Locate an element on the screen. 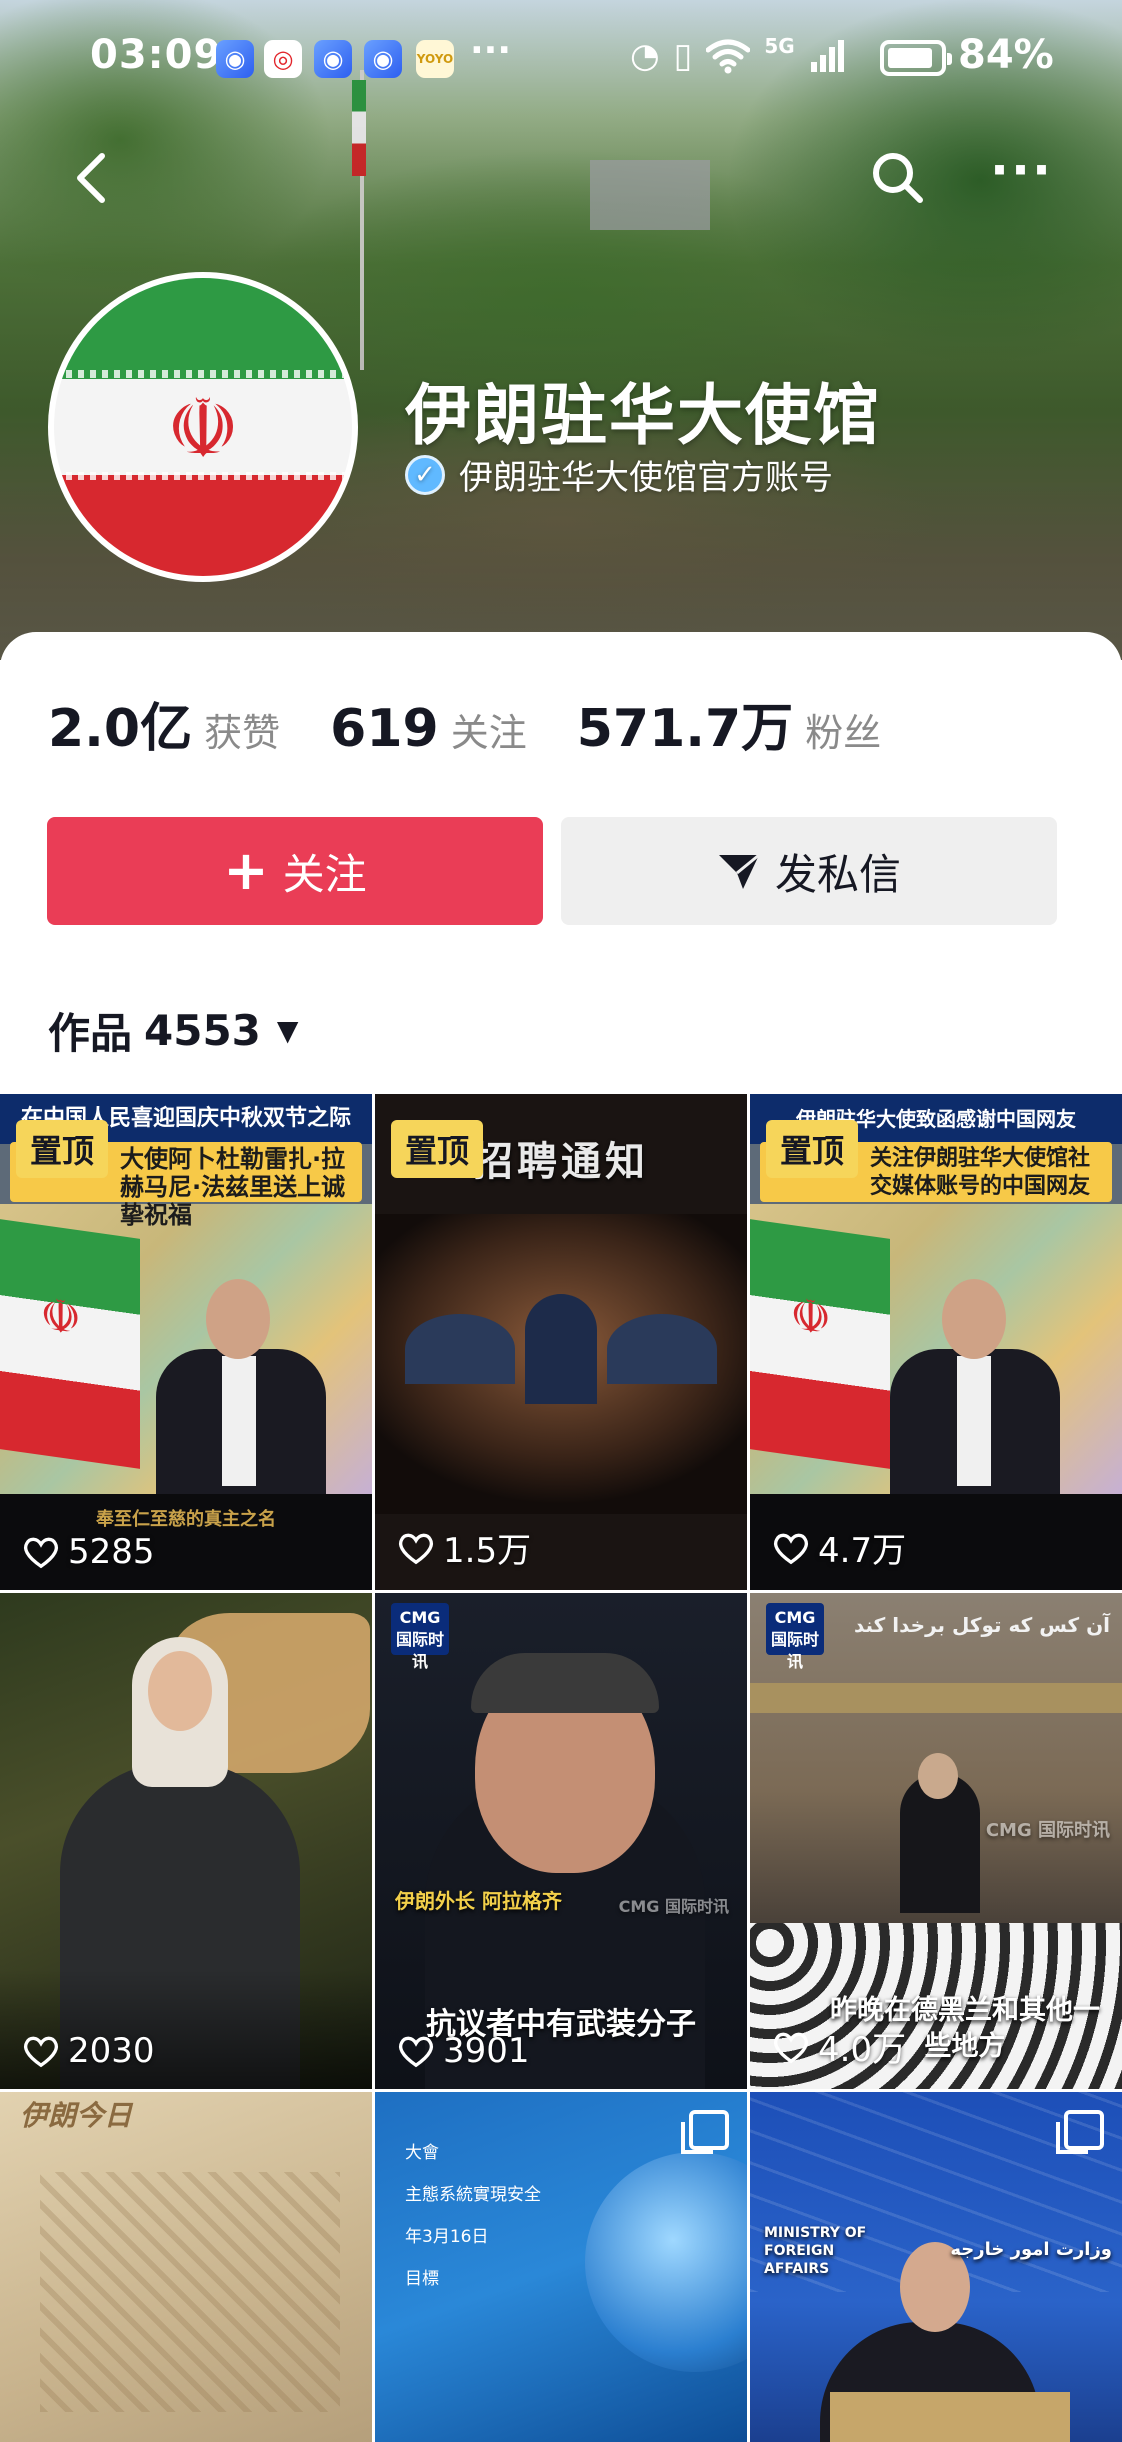  tile-sign-fa: وزارت امور خارجه is located at coordinates (1031, 2249).